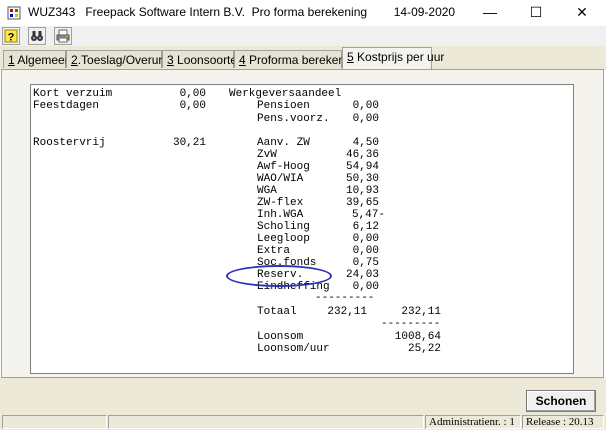 The image size is (606, 430). What do you see at coordinates (490, 13) in the screenshot?
I see `minimize-button: —` at bounding box center [490, 13].